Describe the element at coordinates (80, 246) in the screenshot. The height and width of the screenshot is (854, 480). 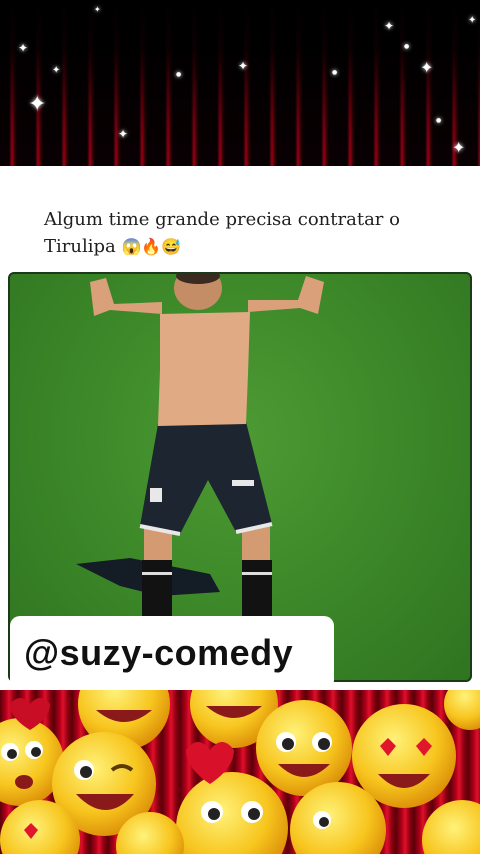
I see `caption-line2: Tirulipa` at that location.